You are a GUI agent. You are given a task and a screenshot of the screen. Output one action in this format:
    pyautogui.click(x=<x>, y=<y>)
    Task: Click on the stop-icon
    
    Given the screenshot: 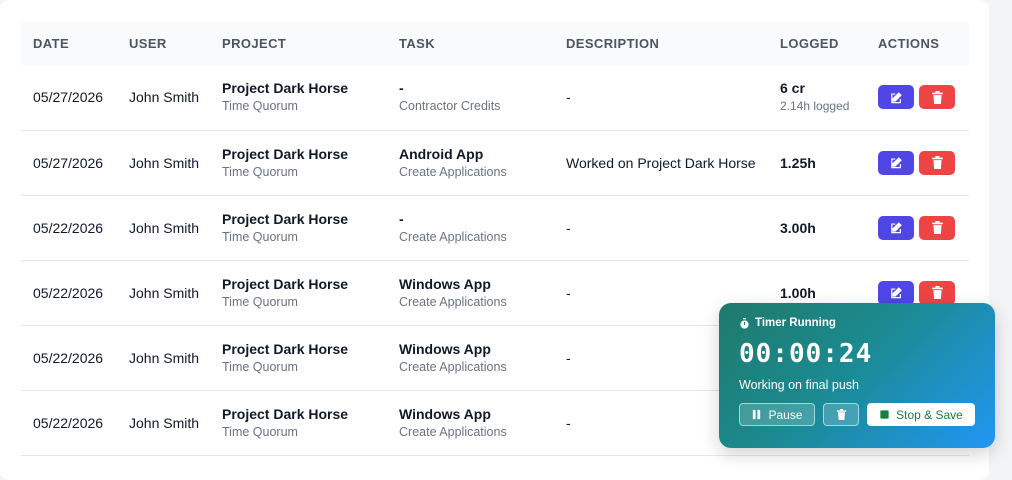 What is the action you would take?
    pyautogui.click(x=884, y=414)
    